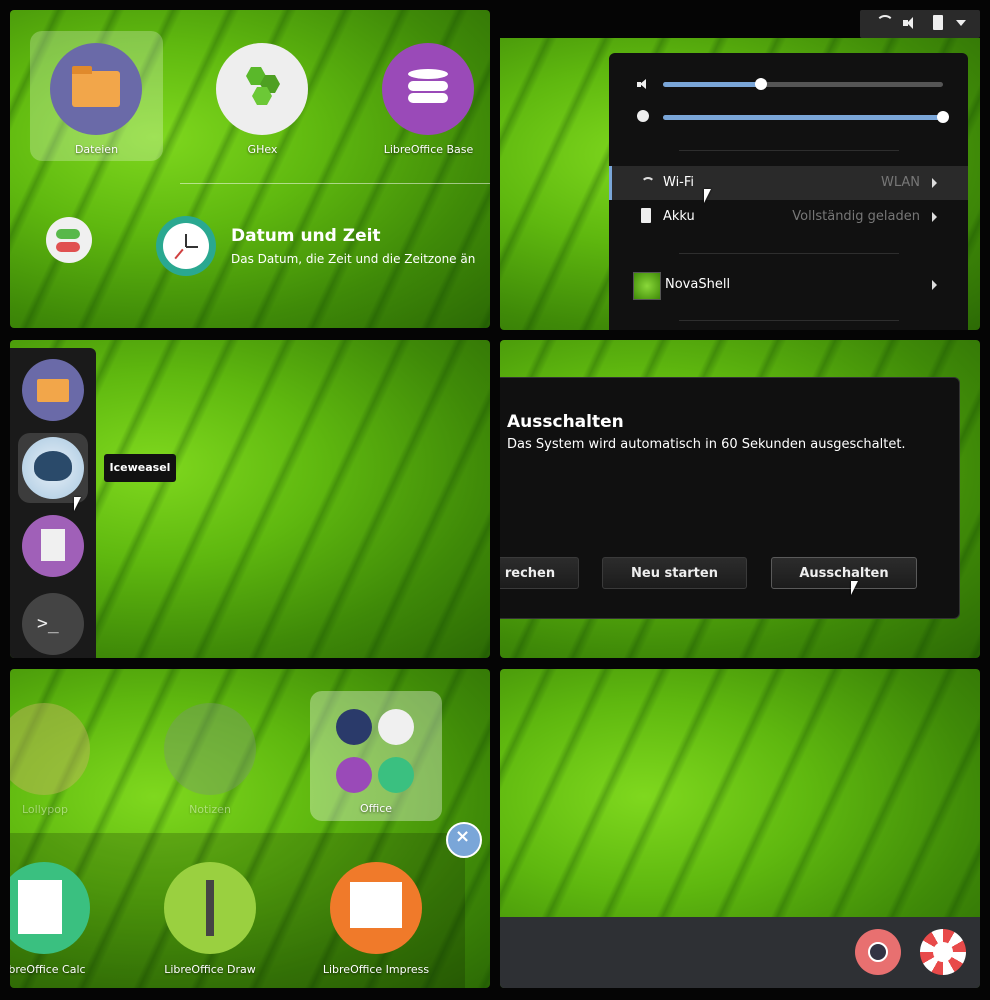 The width and height of the screenshot is (990, 1000). I want to click on camera-icon, so click(878, 952).